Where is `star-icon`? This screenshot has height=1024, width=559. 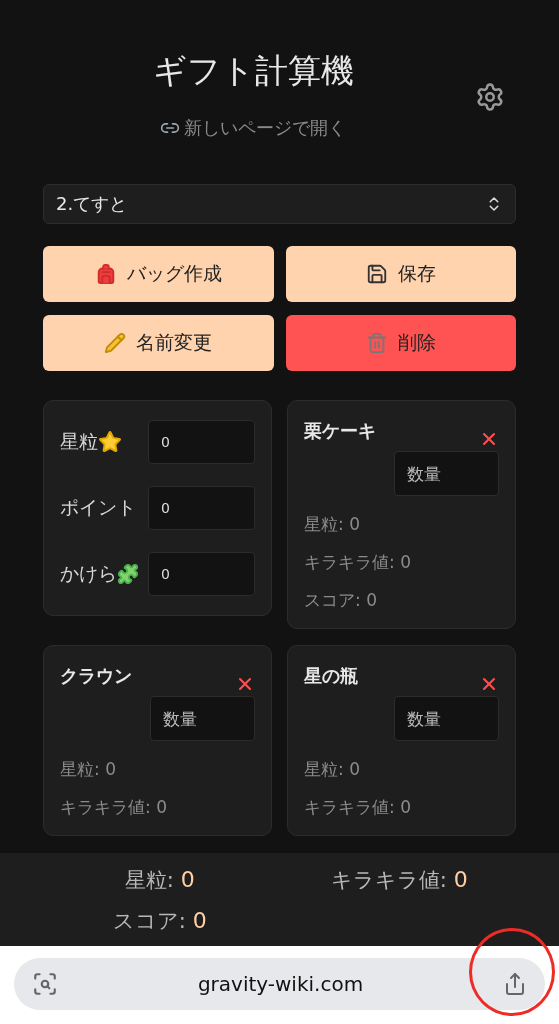
star-icon is located at coordinates (110, 442).